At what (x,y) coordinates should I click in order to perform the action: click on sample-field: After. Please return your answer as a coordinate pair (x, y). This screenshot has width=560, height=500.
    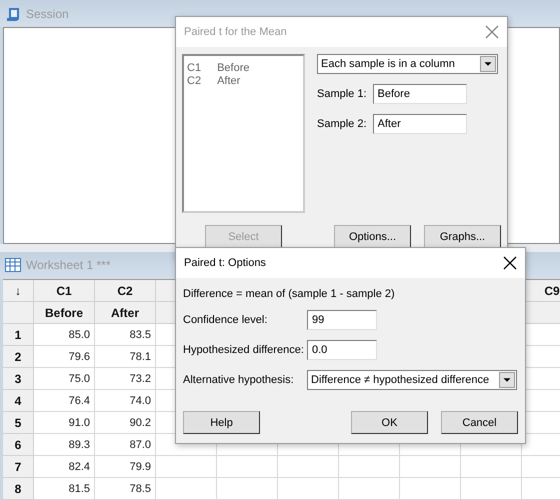
    Looking at the image, I should click on (419, 124).